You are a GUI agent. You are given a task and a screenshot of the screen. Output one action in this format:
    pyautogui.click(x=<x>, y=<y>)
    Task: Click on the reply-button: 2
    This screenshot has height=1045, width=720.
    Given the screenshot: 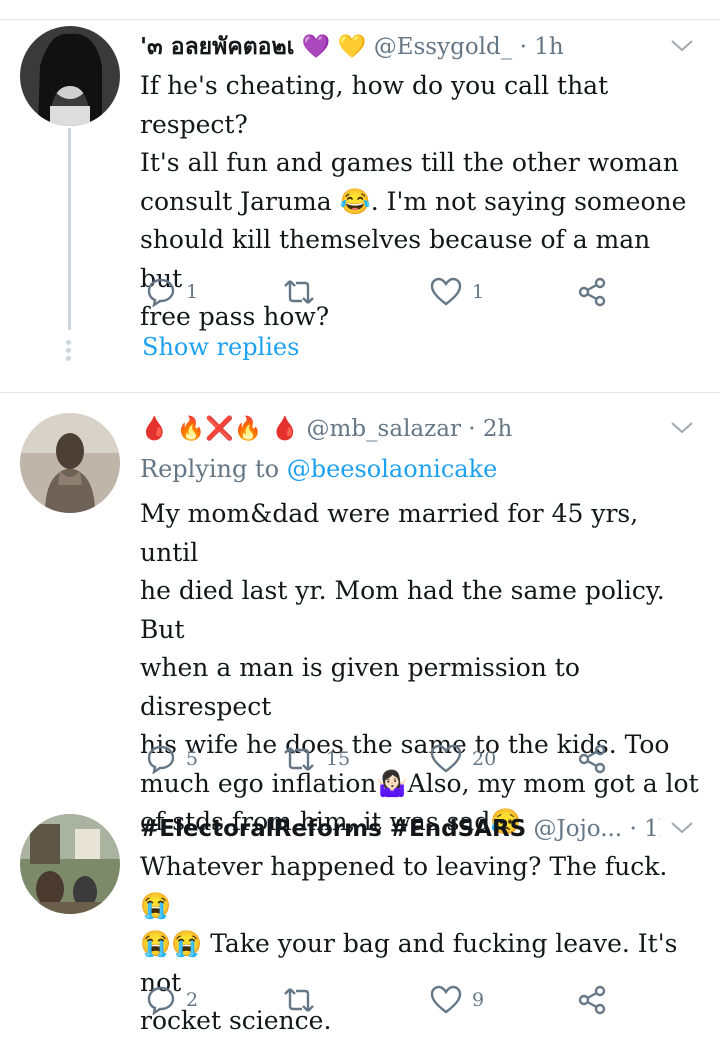 What is the action you would take?
    pyautogui.click(x=172, y=1000)
    